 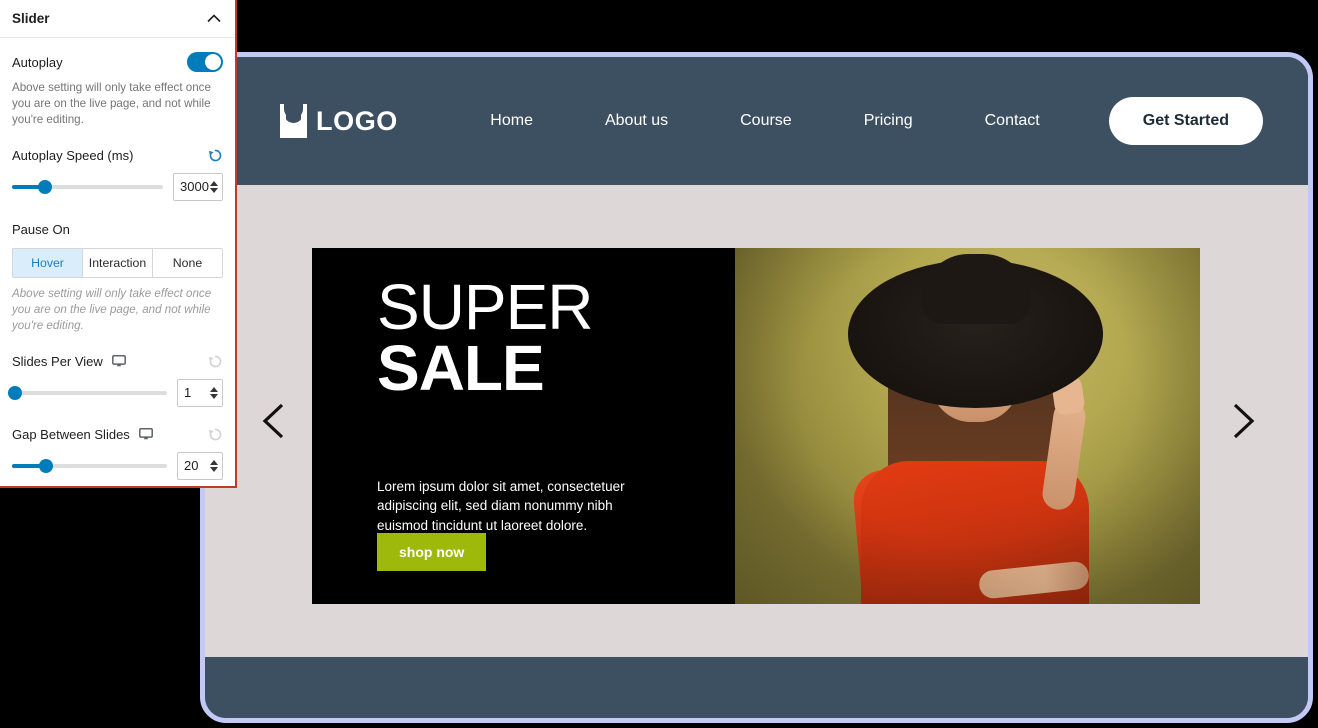 I want to click on gap-between-slides-label: Gap Between Slides, so click(x=71, y=434).